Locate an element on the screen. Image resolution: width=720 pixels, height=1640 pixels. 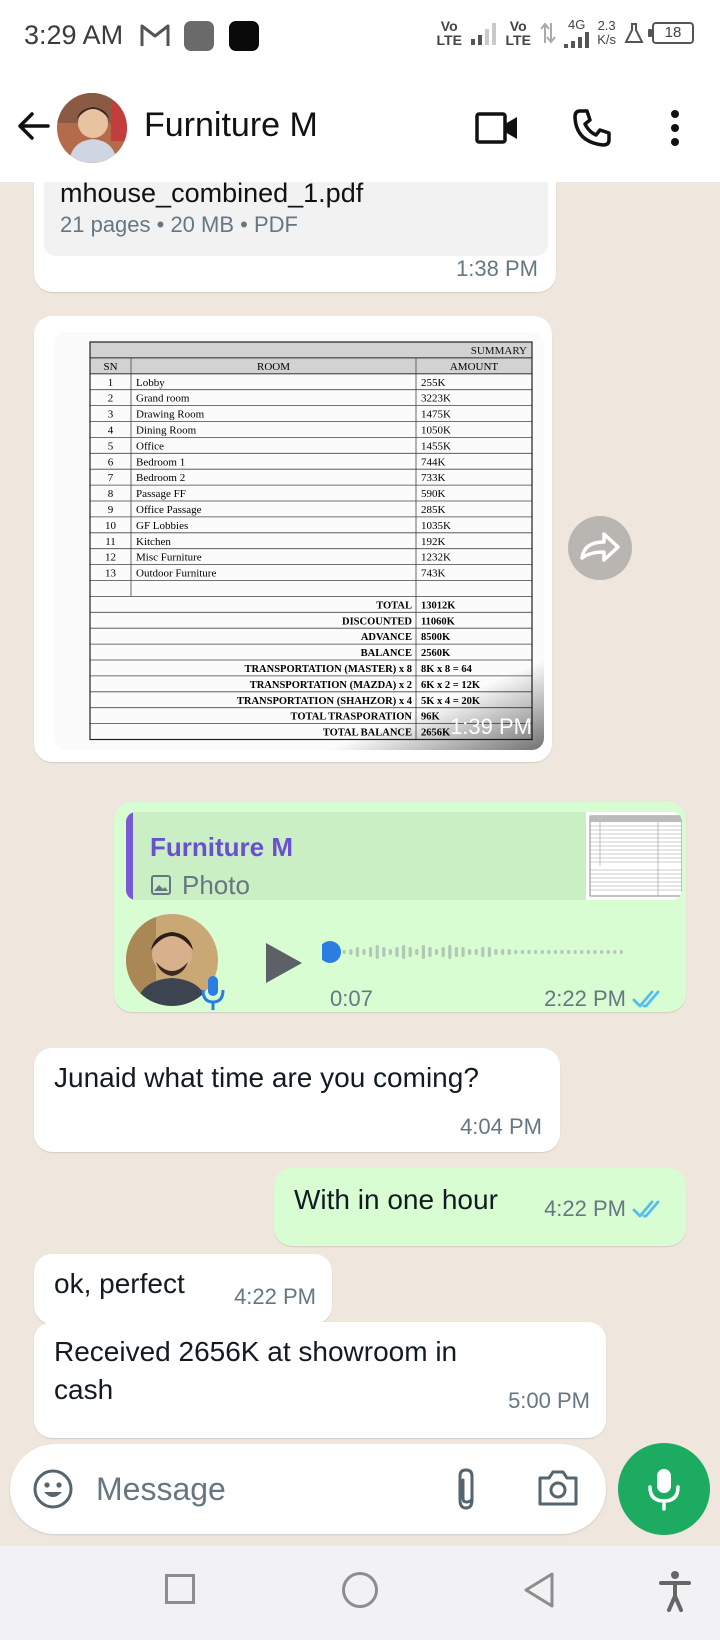
voice-waveform is located at coordinates (477, 952).